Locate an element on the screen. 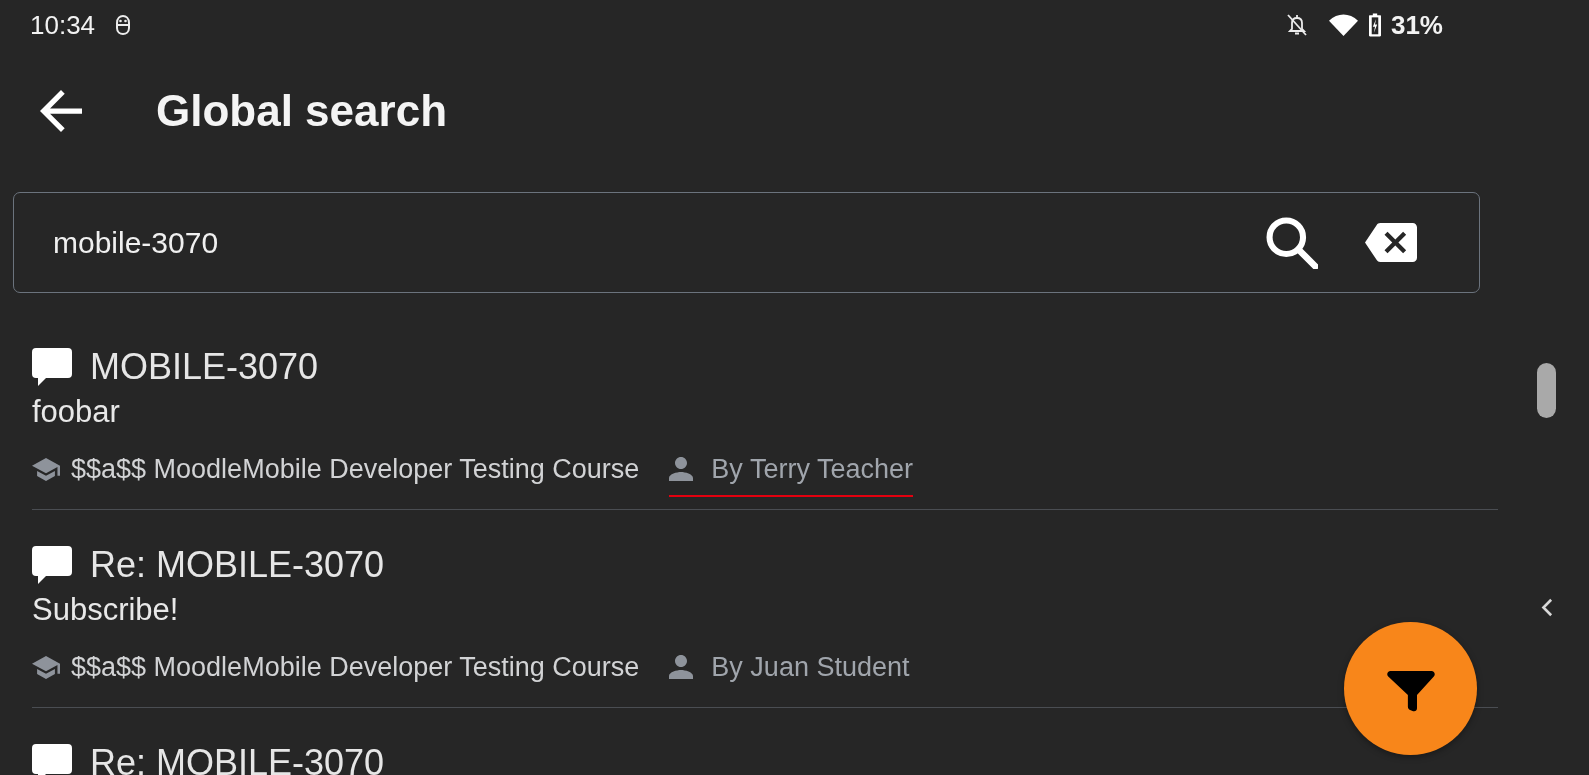 Image resolution: width=1589 pixels, height=775 pixels. back-arrow-icon is located at coordinates (61, 111).